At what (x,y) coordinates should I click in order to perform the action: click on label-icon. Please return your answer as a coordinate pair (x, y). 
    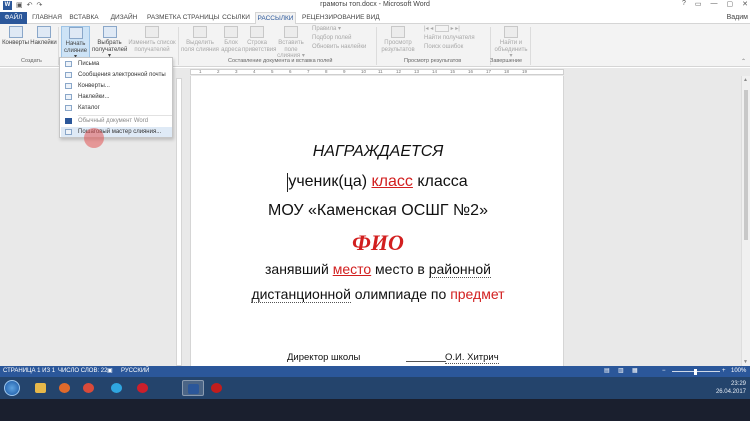
    Looking at the image, I should click on (68, 97).